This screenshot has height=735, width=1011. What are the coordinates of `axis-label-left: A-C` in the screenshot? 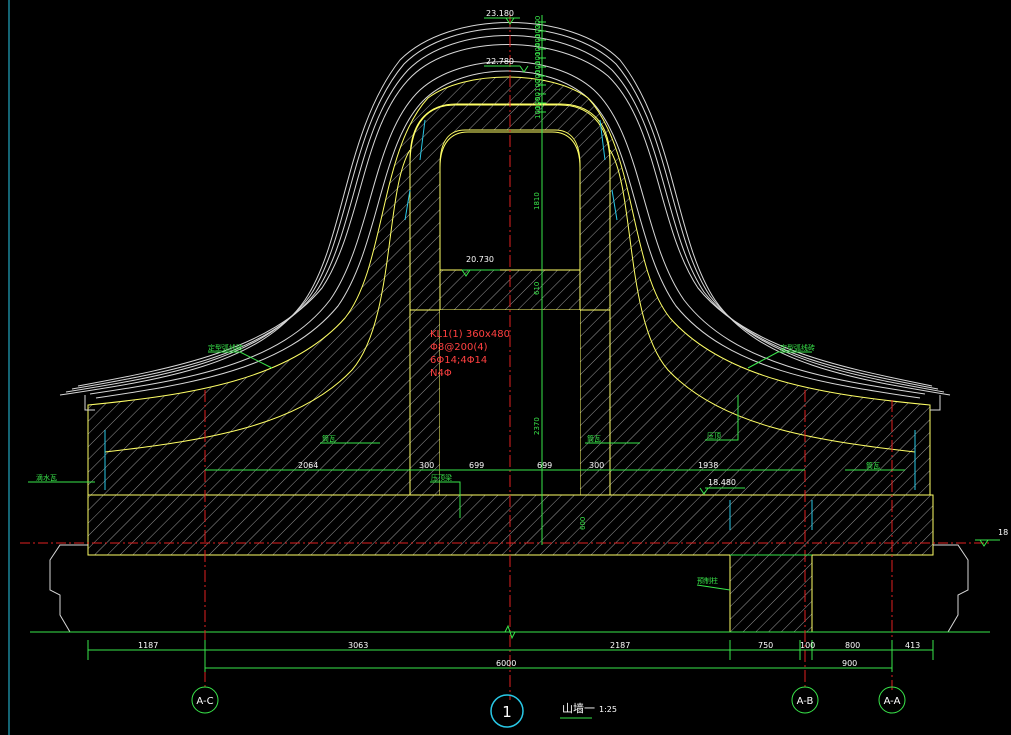 It's located at (204, 701).